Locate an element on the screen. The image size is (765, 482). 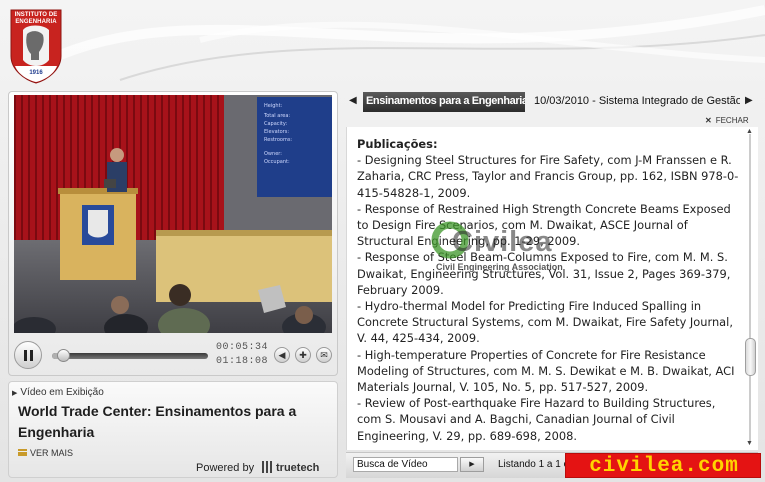
svg-text: Occupant: is located at coordinates (277, 162).